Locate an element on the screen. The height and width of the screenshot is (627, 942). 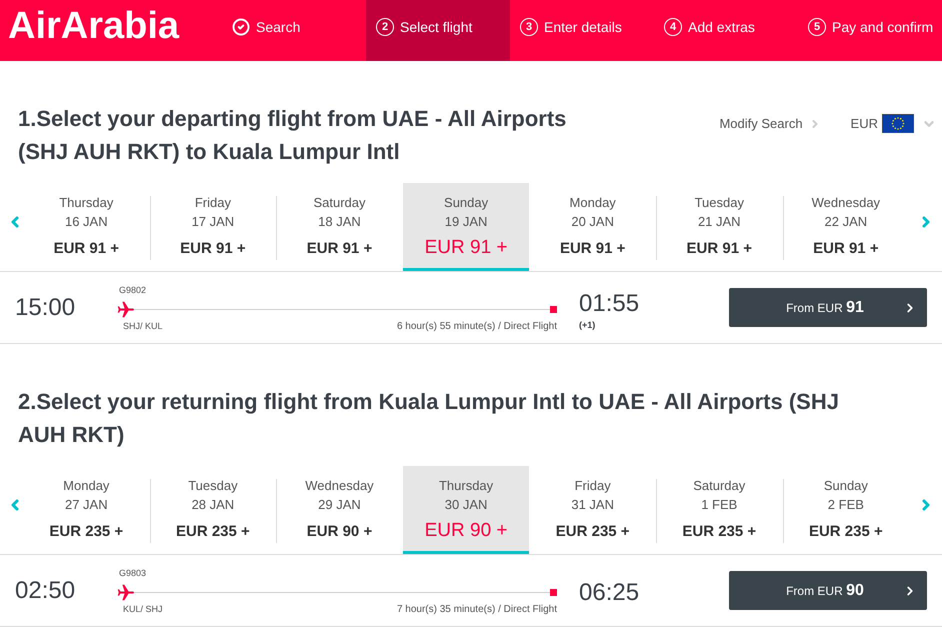
date-tab: Sunday 19 JAN EUR 91 + is located at coordinates (466, 227).